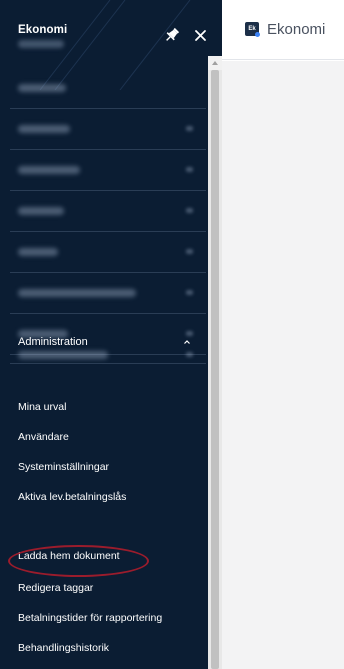 The image size is (344, 669). Describe the element at coordinates (53, 342) in the screenshot. I see `section-label: Administration` at that location.